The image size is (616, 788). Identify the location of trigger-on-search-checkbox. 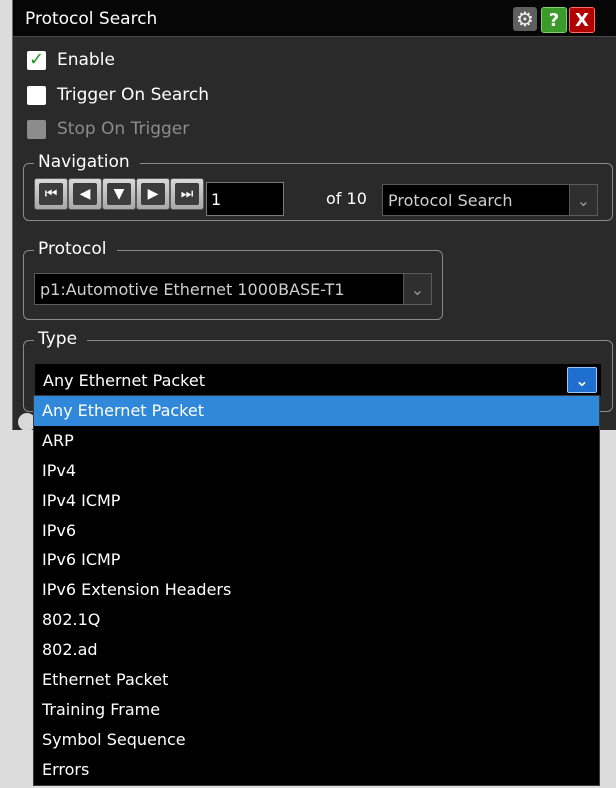
(36, 95).